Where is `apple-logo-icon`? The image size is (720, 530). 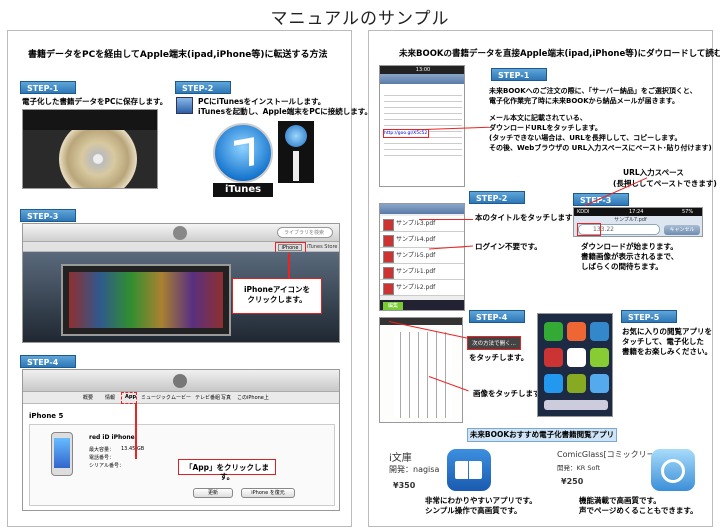 apple-logo-icon is located at coordinates (180, 233).